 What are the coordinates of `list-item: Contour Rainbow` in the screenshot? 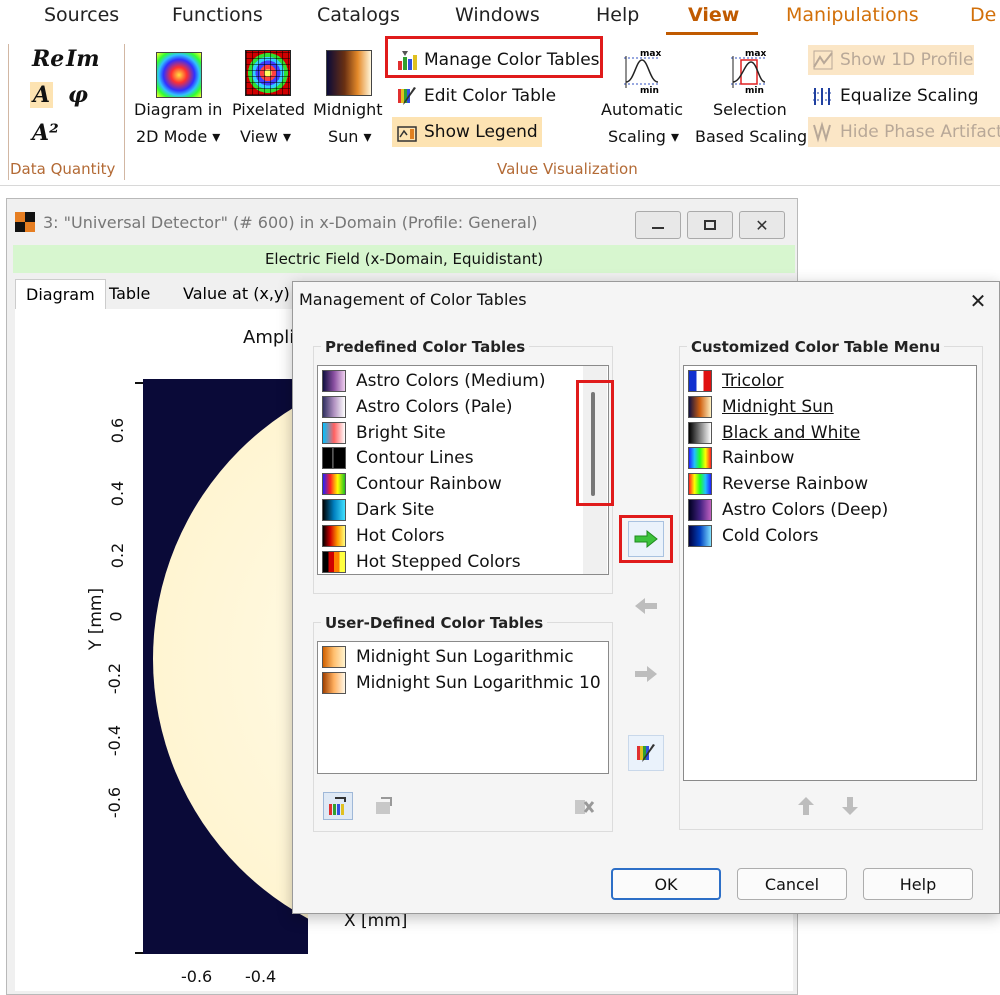 It's located at (410, 484).